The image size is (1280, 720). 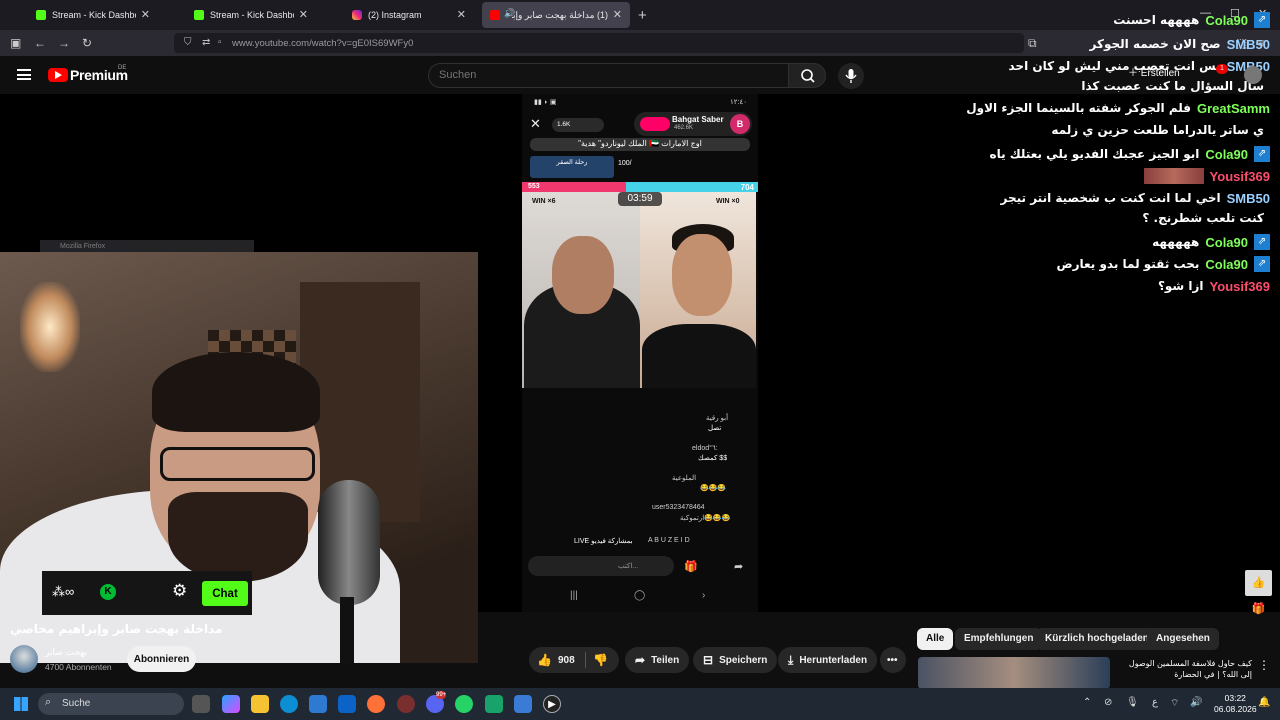 What do you see at coordinates (556, 15) in the screenshot?
I see `tab-youtube-active: 🔊 (1) مداخلة بهجت صابر وإبراه ✕` at bounding box center [556, 15].